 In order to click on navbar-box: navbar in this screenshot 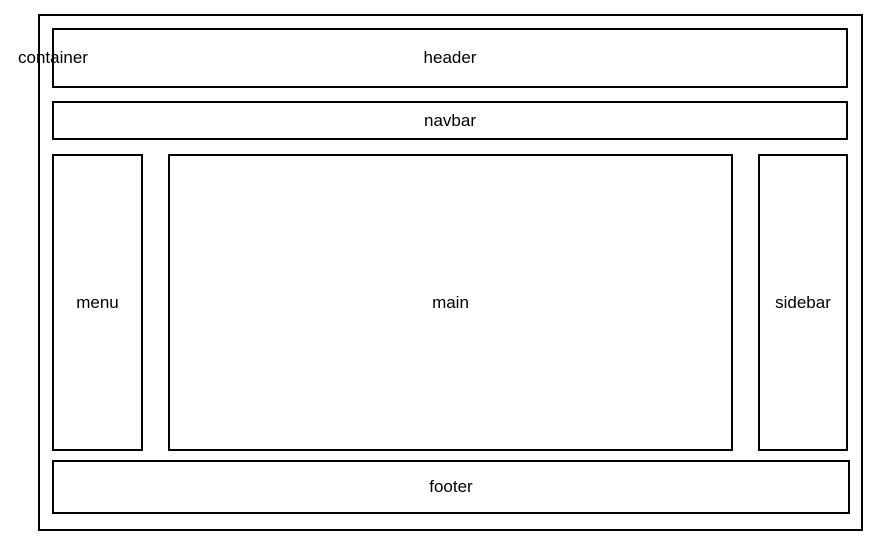, I will do `click(450, 120)`.